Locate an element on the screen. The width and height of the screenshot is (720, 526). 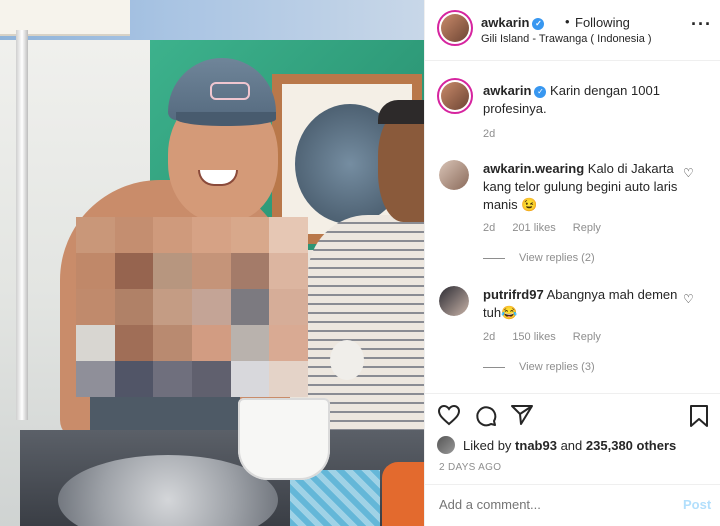
likes-mid: and is located at coordinates (571, 445).